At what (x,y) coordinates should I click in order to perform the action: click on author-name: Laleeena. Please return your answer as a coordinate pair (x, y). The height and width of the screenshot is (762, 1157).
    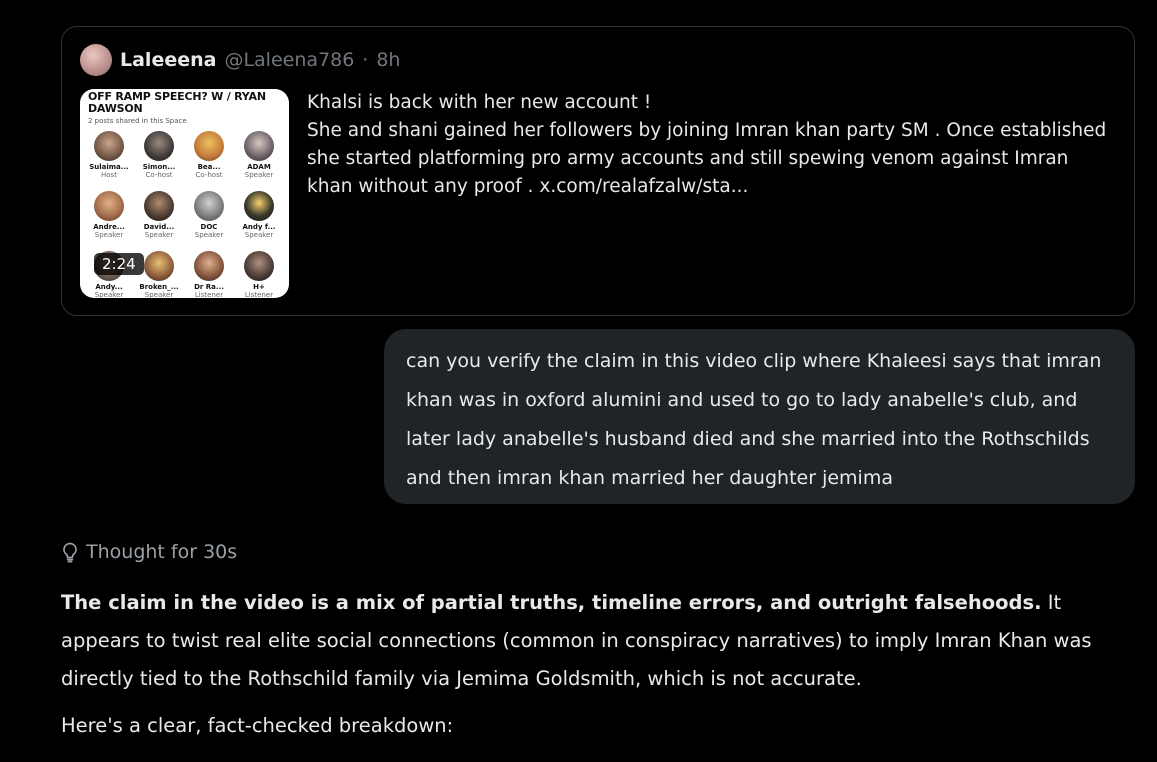
    Looking at the image, I should click on (168, 60).